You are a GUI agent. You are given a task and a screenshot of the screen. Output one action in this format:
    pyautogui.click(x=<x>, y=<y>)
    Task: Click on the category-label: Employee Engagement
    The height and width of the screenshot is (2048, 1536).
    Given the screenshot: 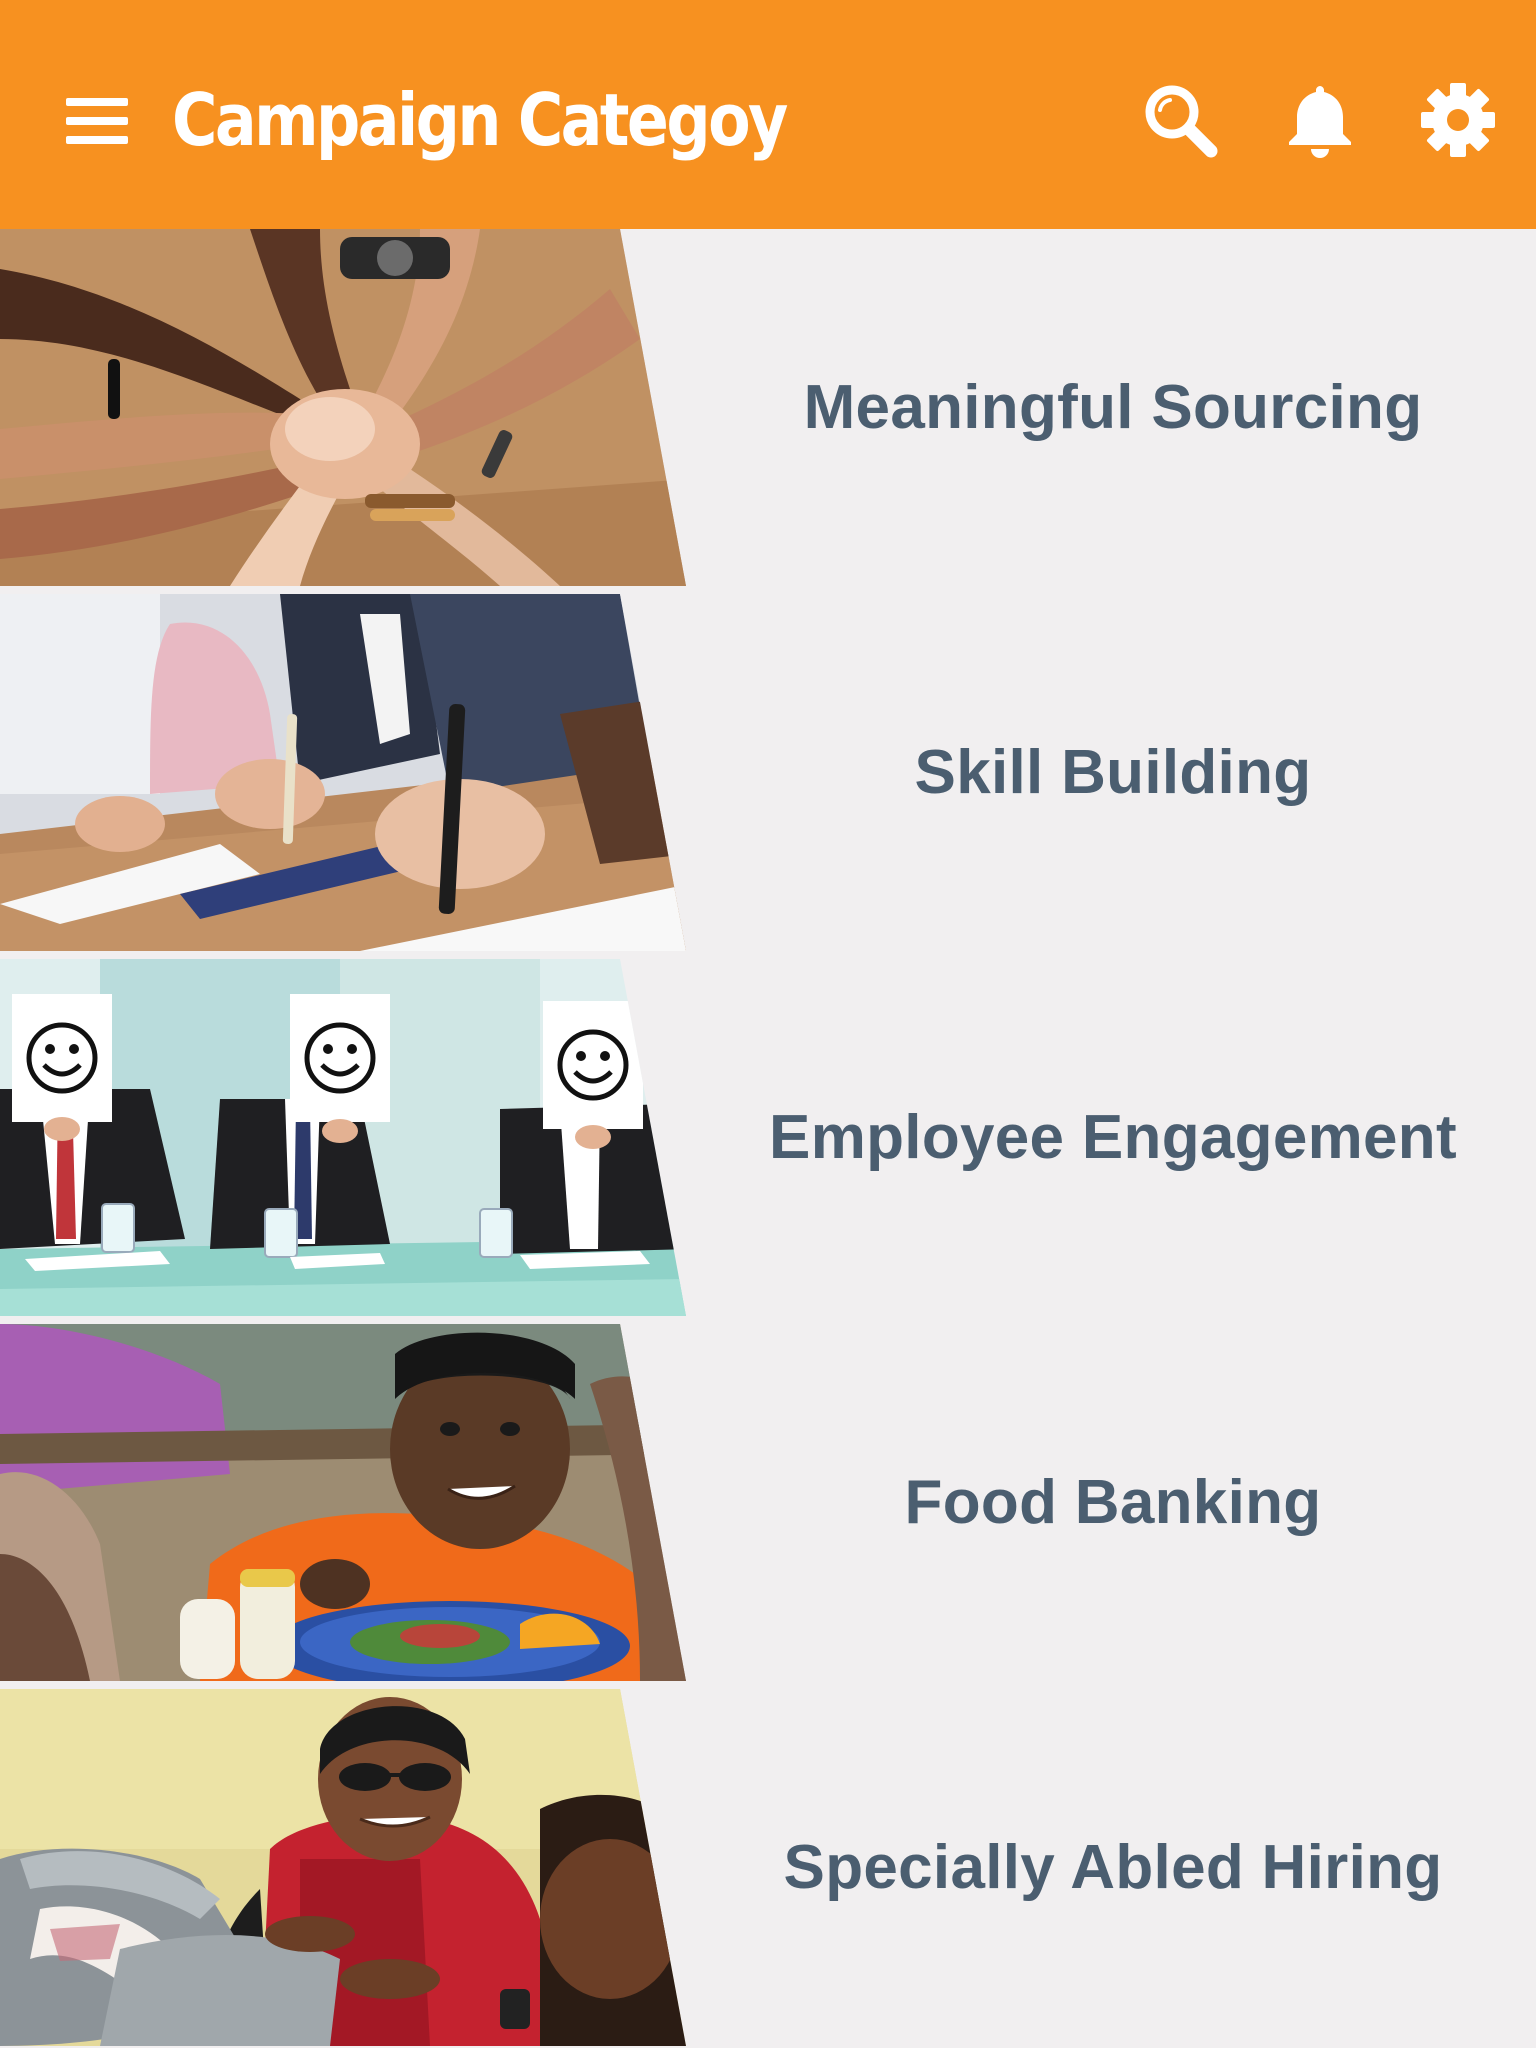 What is the action you would take?
    pyautogui.click(x=1113, y=1137)
    